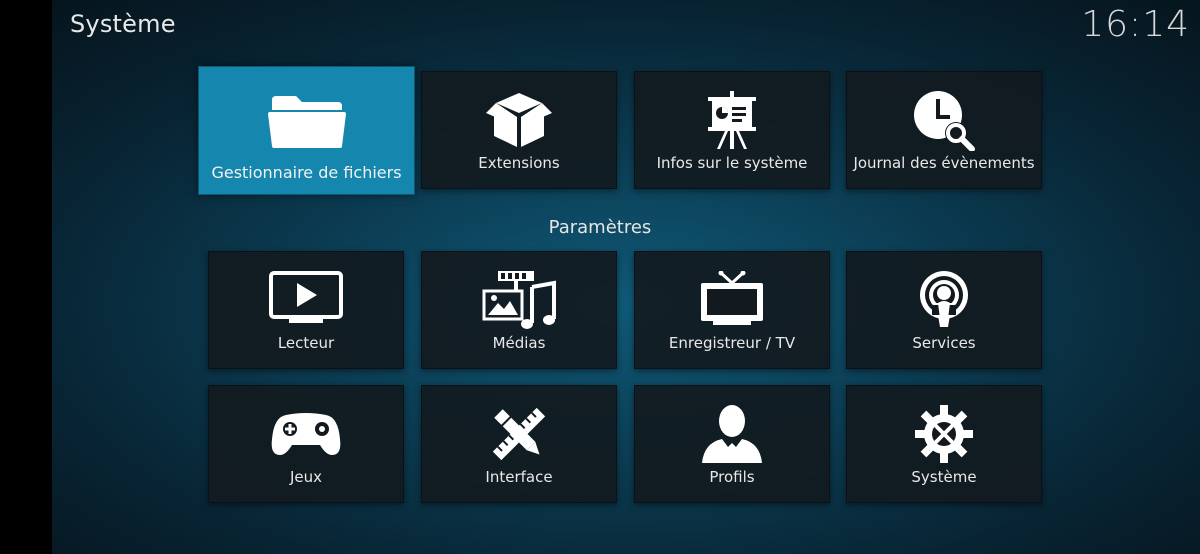 The height and width of the screenshot is (554, 1200). Describe the element at coordinates (519, 477) in the screenshot. I see `tile-label: Interface` at that location.